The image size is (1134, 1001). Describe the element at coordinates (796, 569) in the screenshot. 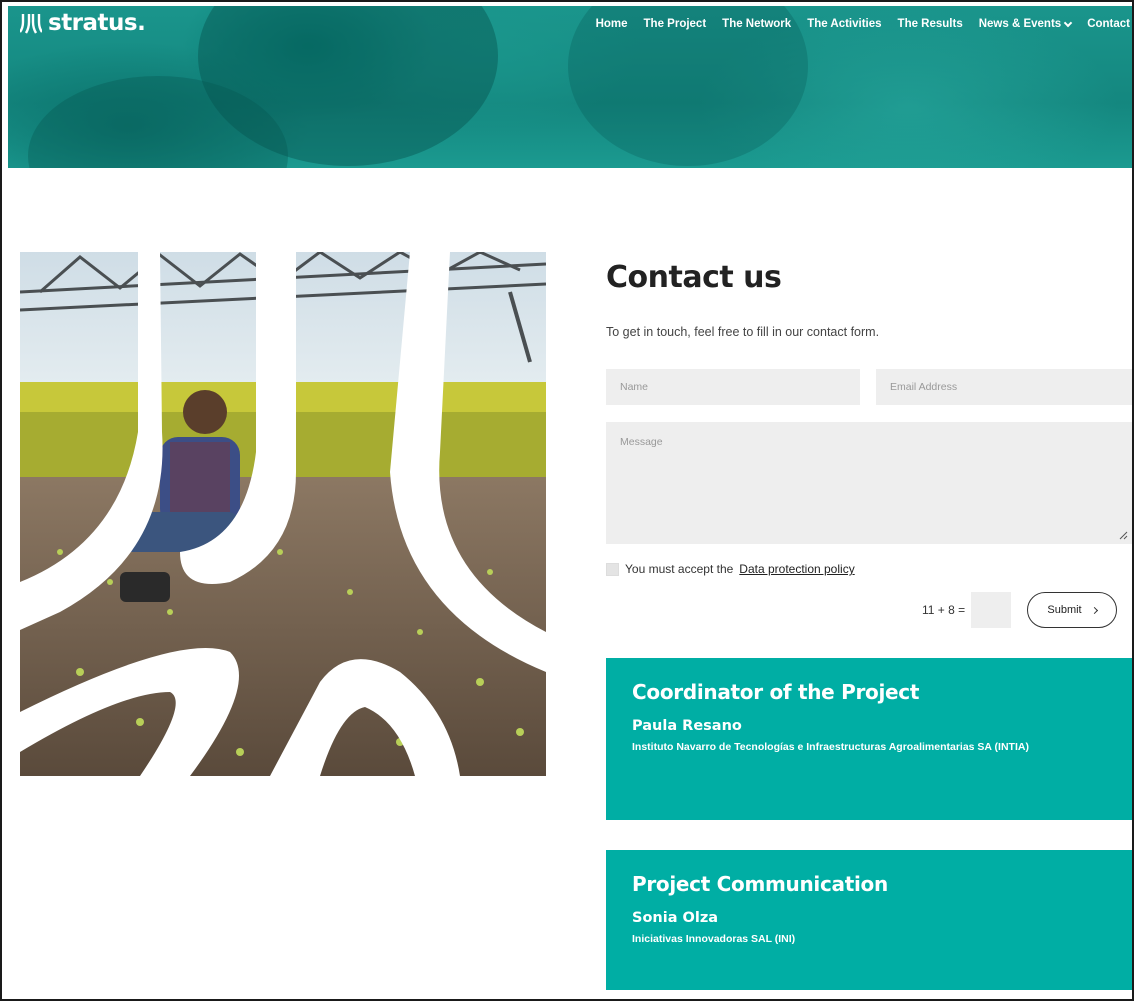

I see `data-protection-link: Data protection policy` at that location.